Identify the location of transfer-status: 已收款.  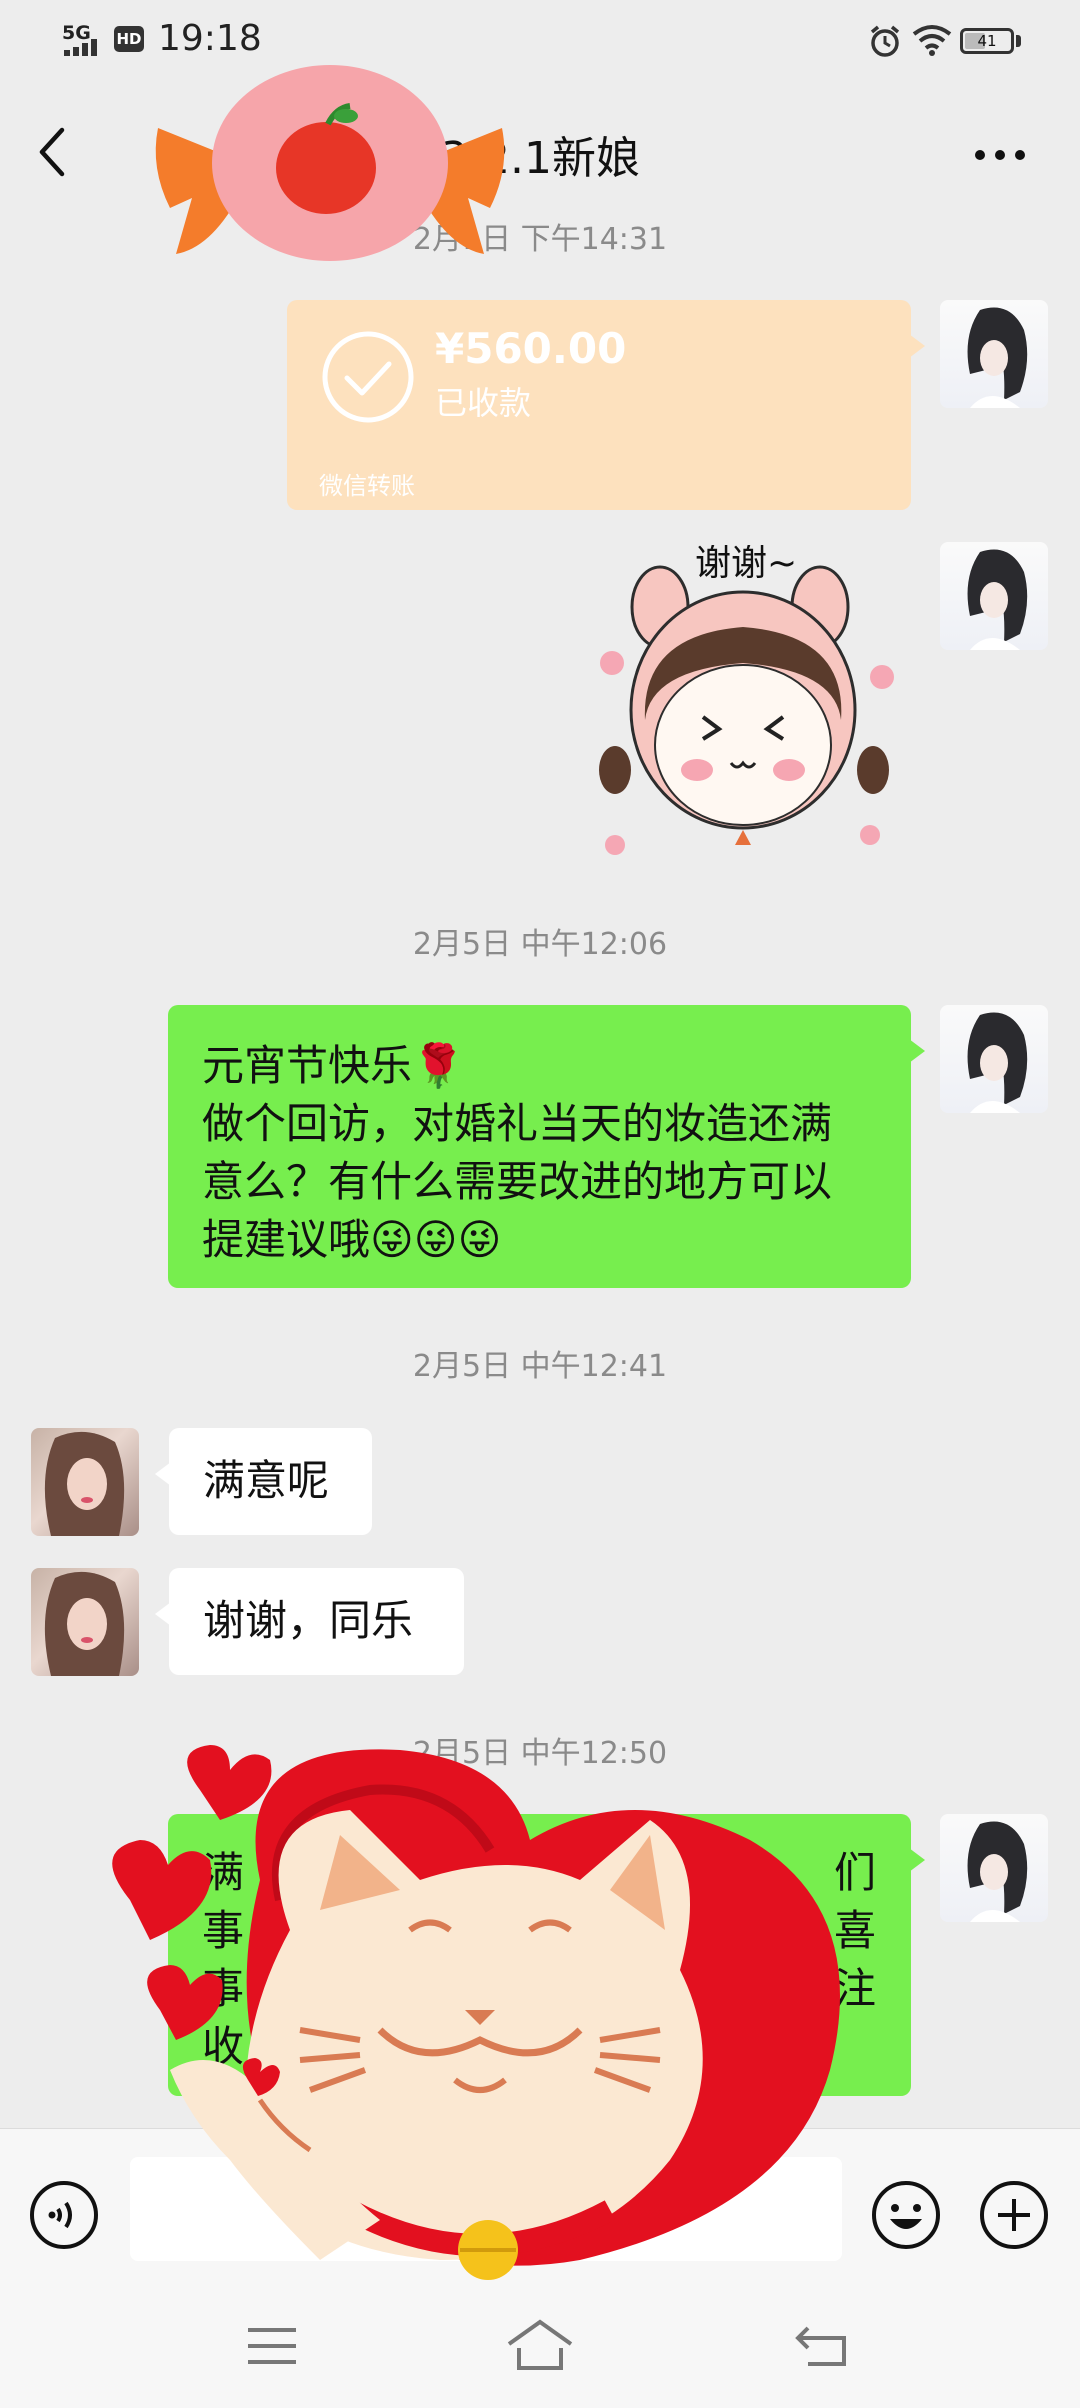
(483, 403).